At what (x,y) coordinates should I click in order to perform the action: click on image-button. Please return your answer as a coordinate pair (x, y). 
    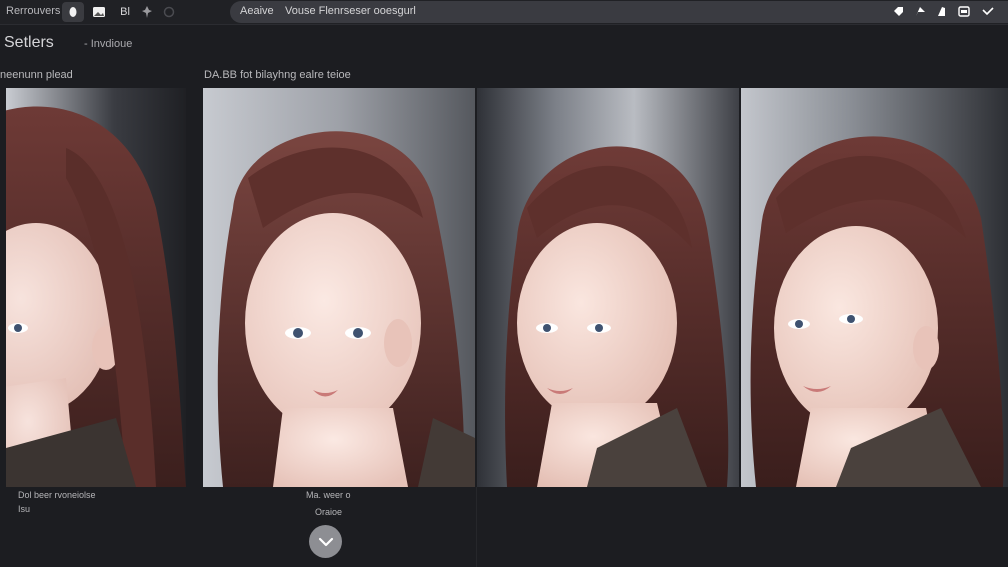
    Looking at the image, I should click on (99, 12).